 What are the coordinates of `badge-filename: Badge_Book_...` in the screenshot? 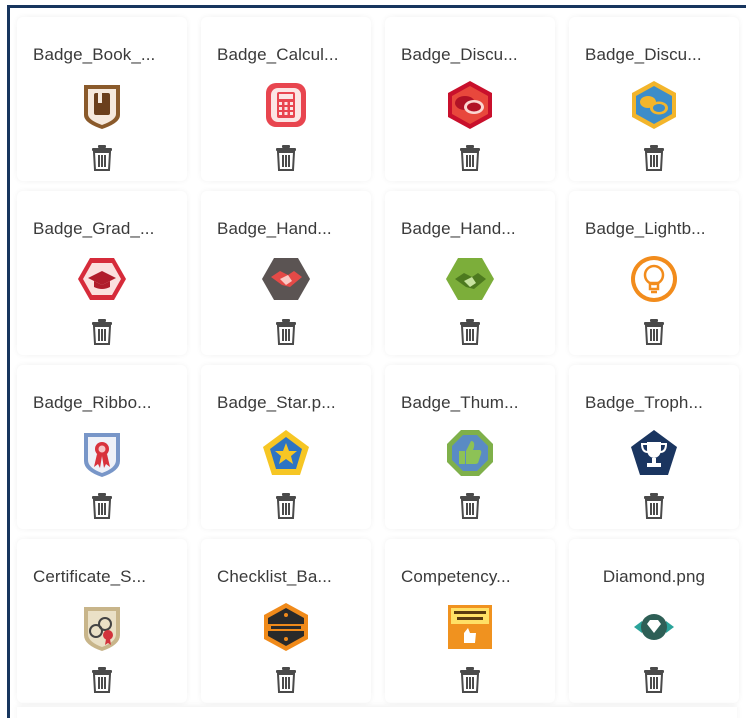 It's located at (94, 54).